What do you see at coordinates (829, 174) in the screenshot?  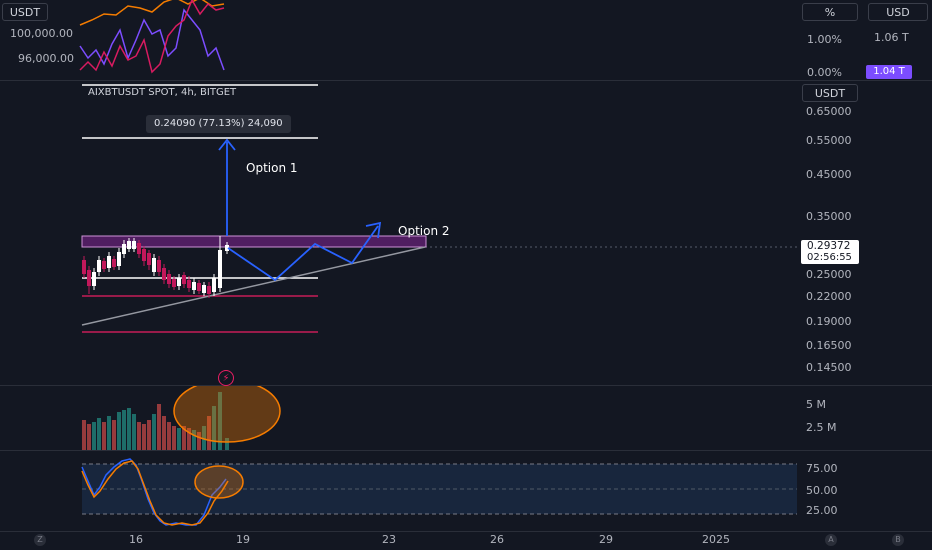 I see `price-tick-045: 0.45000` at bounding box center [829, 174].